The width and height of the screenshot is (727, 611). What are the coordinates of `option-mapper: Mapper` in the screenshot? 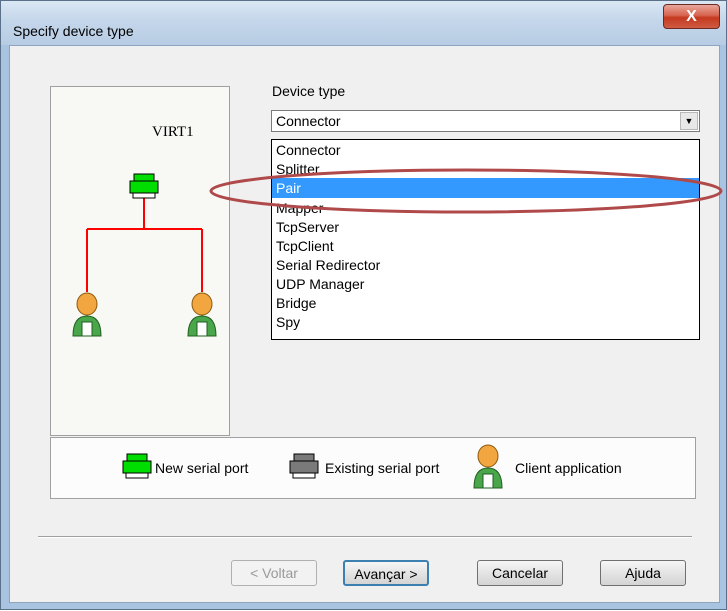 It's located at (485, 208).